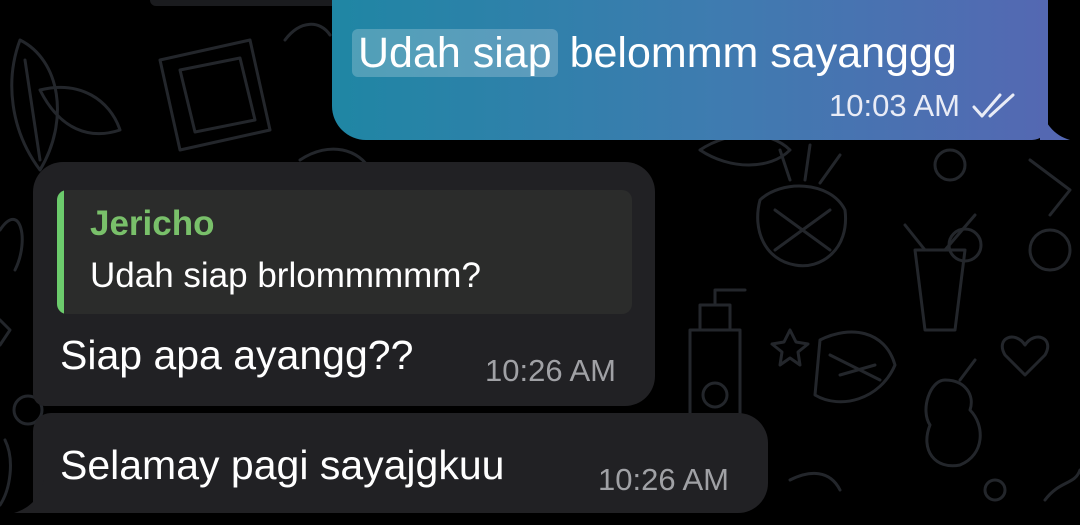 The height and width of the screenshot is (525, 1080). What do you see at coordinates (60, 252) in the screenshot?
I see `reply-accent-bar` at bounding box center [60, 252].